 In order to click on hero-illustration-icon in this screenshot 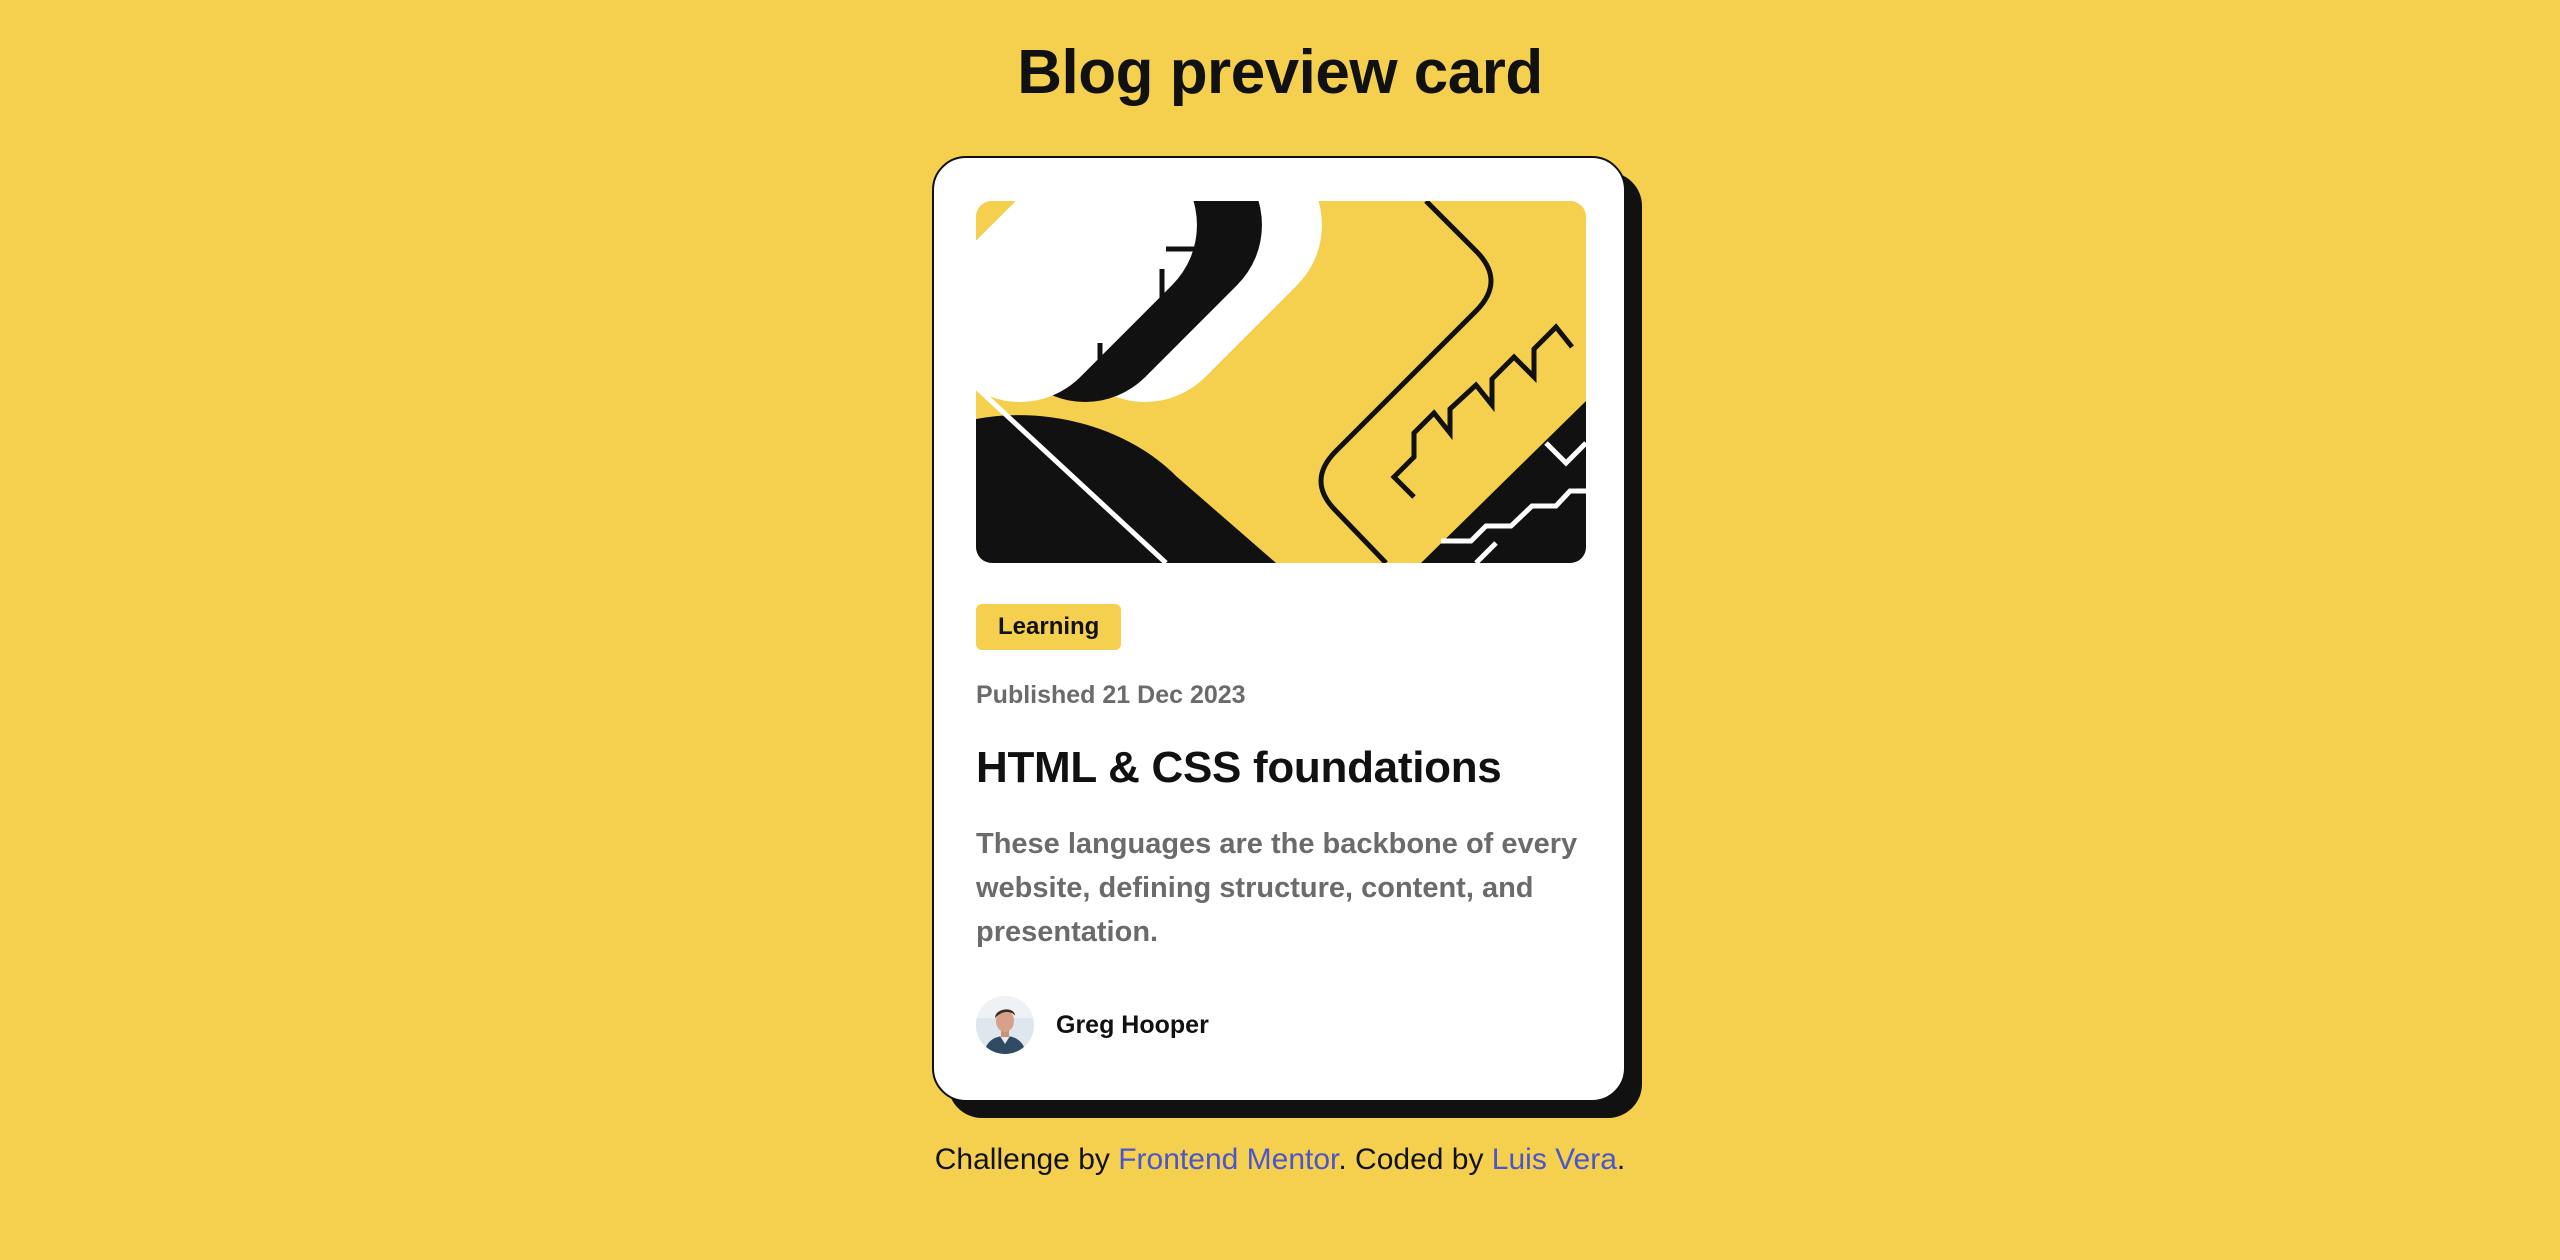, I will do `click(1281, 382)`.